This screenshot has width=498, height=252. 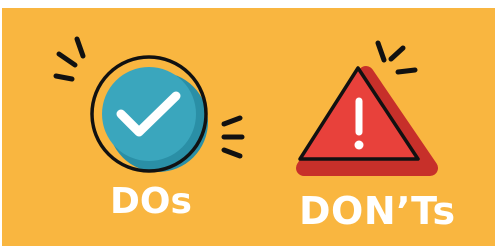 I want to click on check-circle, so click(x=149, y=114).